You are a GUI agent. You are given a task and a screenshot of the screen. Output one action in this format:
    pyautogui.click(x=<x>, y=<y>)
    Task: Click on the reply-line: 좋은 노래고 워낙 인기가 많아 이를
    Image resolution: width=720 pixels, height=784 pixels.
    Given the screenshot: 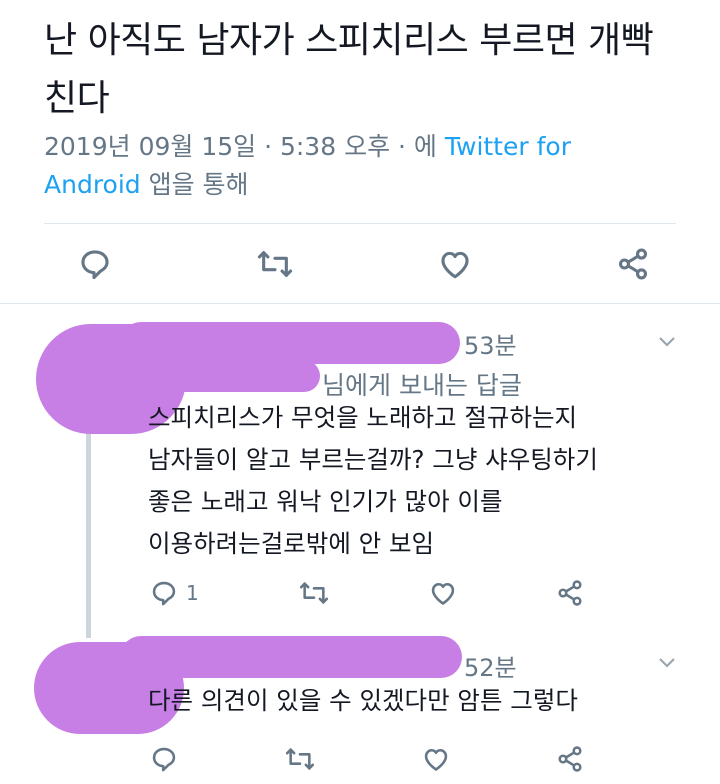 What is the action you would take?
    pyautogui.click(x=325, y=501)
    